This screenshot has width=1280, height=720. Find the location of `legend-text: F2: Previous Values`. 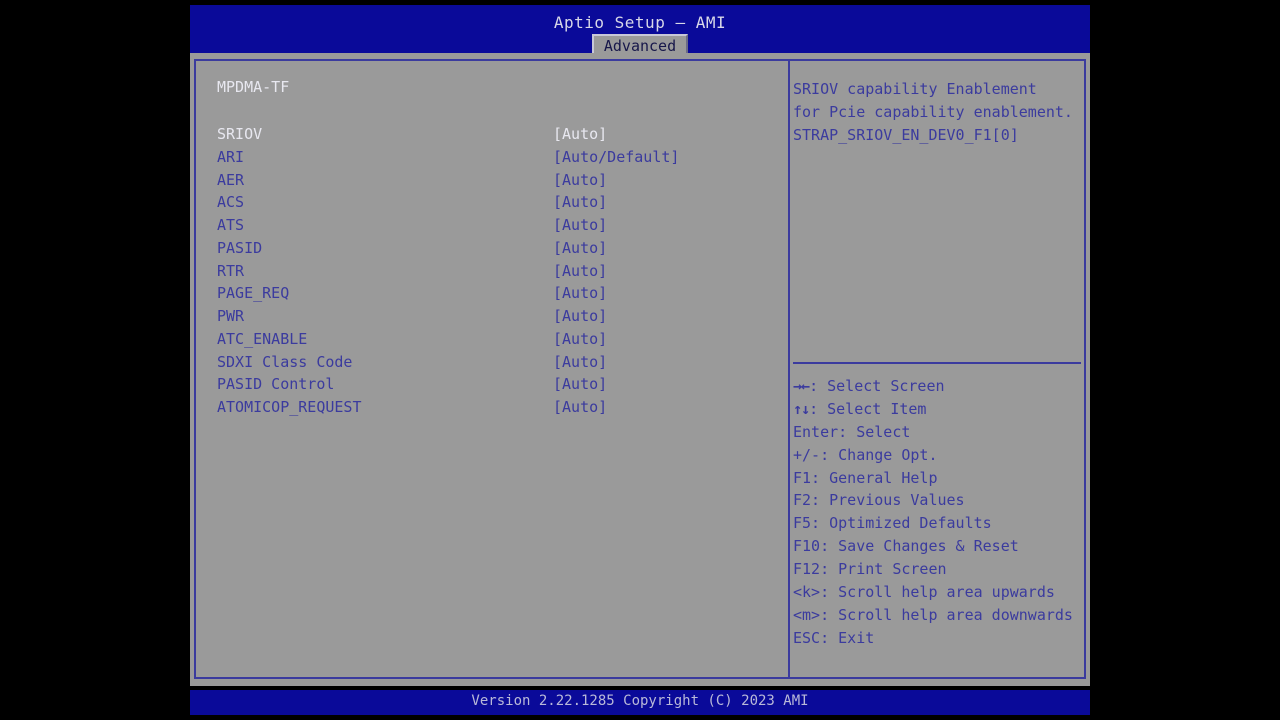

legend-text: F2: Previous Values is located at coordinates (879, 500).